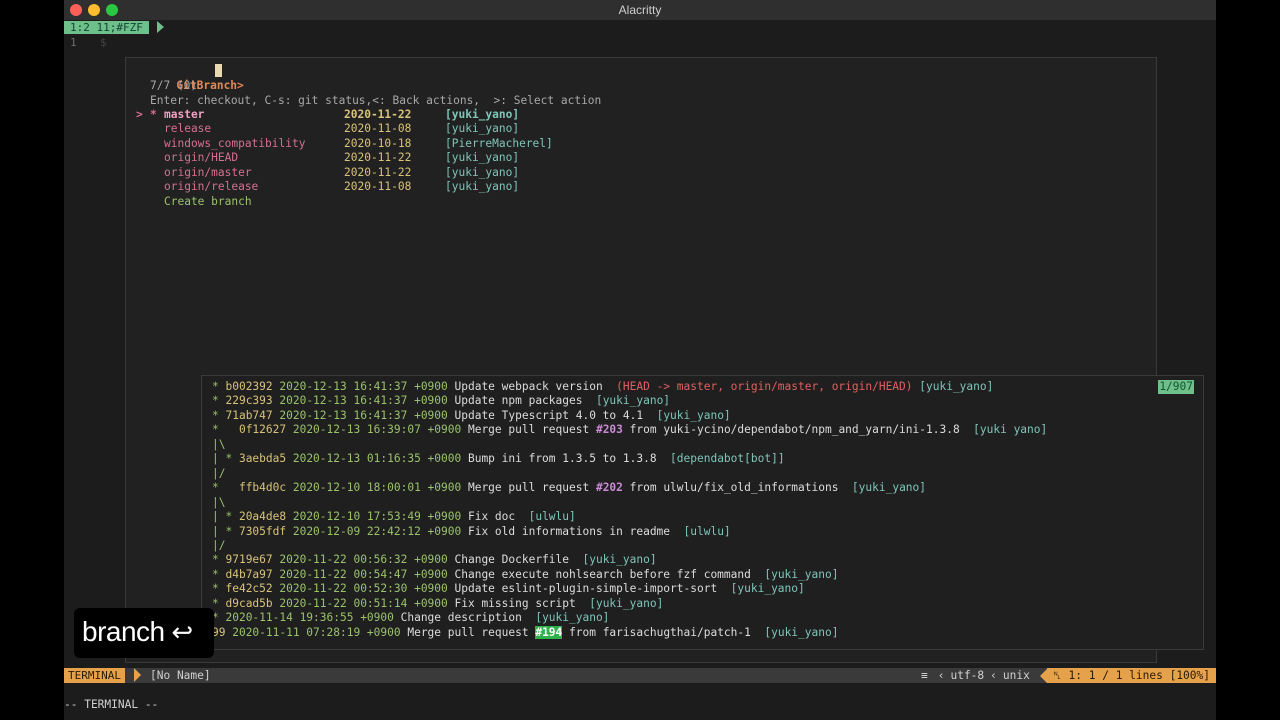 The height and width of the screenshot is (720, 1280). Describe the element at coordinates (153, 114) in the screenshot. I see `selected-marker: *` at that location.